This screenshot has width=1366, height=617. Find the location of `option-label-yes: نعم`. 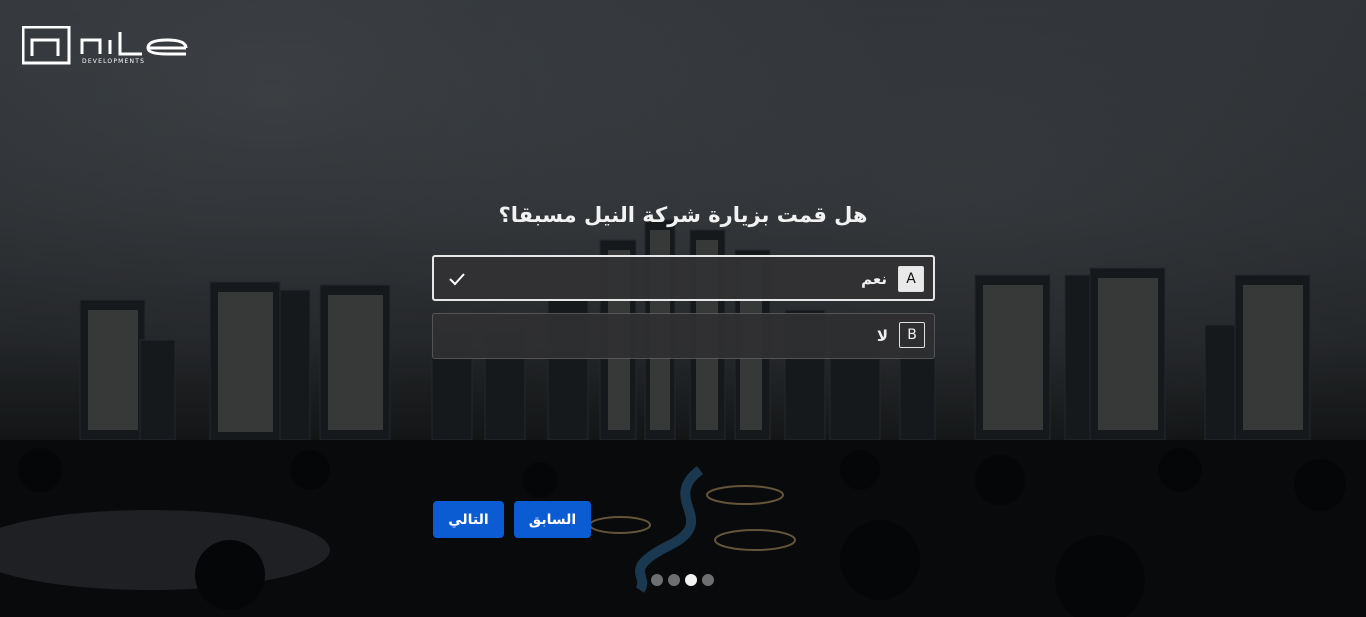

option-label-yes: نعم is located at coordinates (874, 279).